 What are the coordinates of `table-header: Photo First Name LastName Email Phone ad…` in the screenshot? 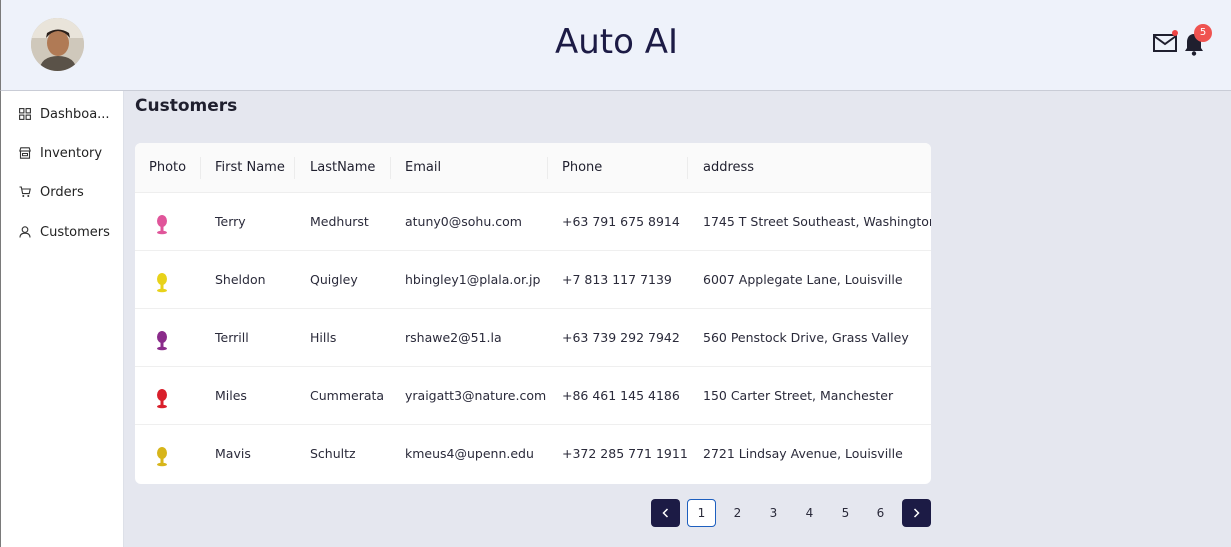 It's located at (533, 168).